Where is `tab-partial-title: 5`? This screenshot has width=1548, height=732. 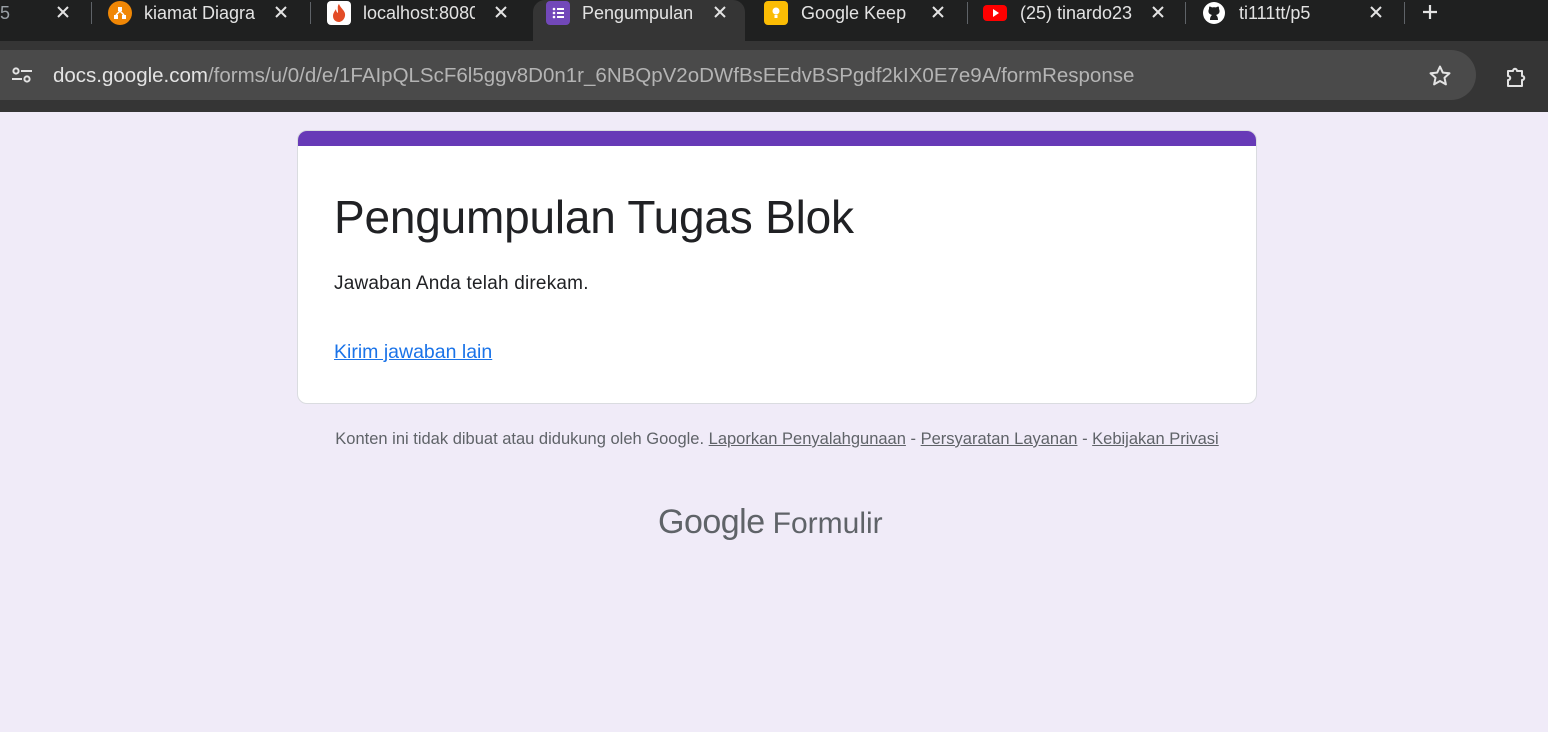
tab-partial-title: 5 is located at coordinates (5, 13).